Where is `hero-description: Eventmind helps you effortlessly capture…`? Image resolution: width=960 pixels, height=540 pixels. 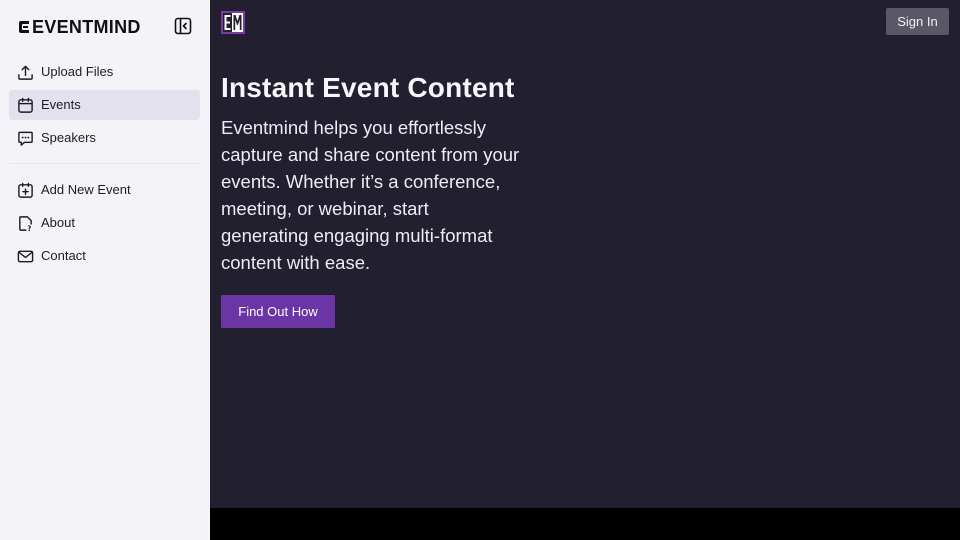 hero-description: Eventmind helps you effortlessly capture… is located at coordinates (370, 195).